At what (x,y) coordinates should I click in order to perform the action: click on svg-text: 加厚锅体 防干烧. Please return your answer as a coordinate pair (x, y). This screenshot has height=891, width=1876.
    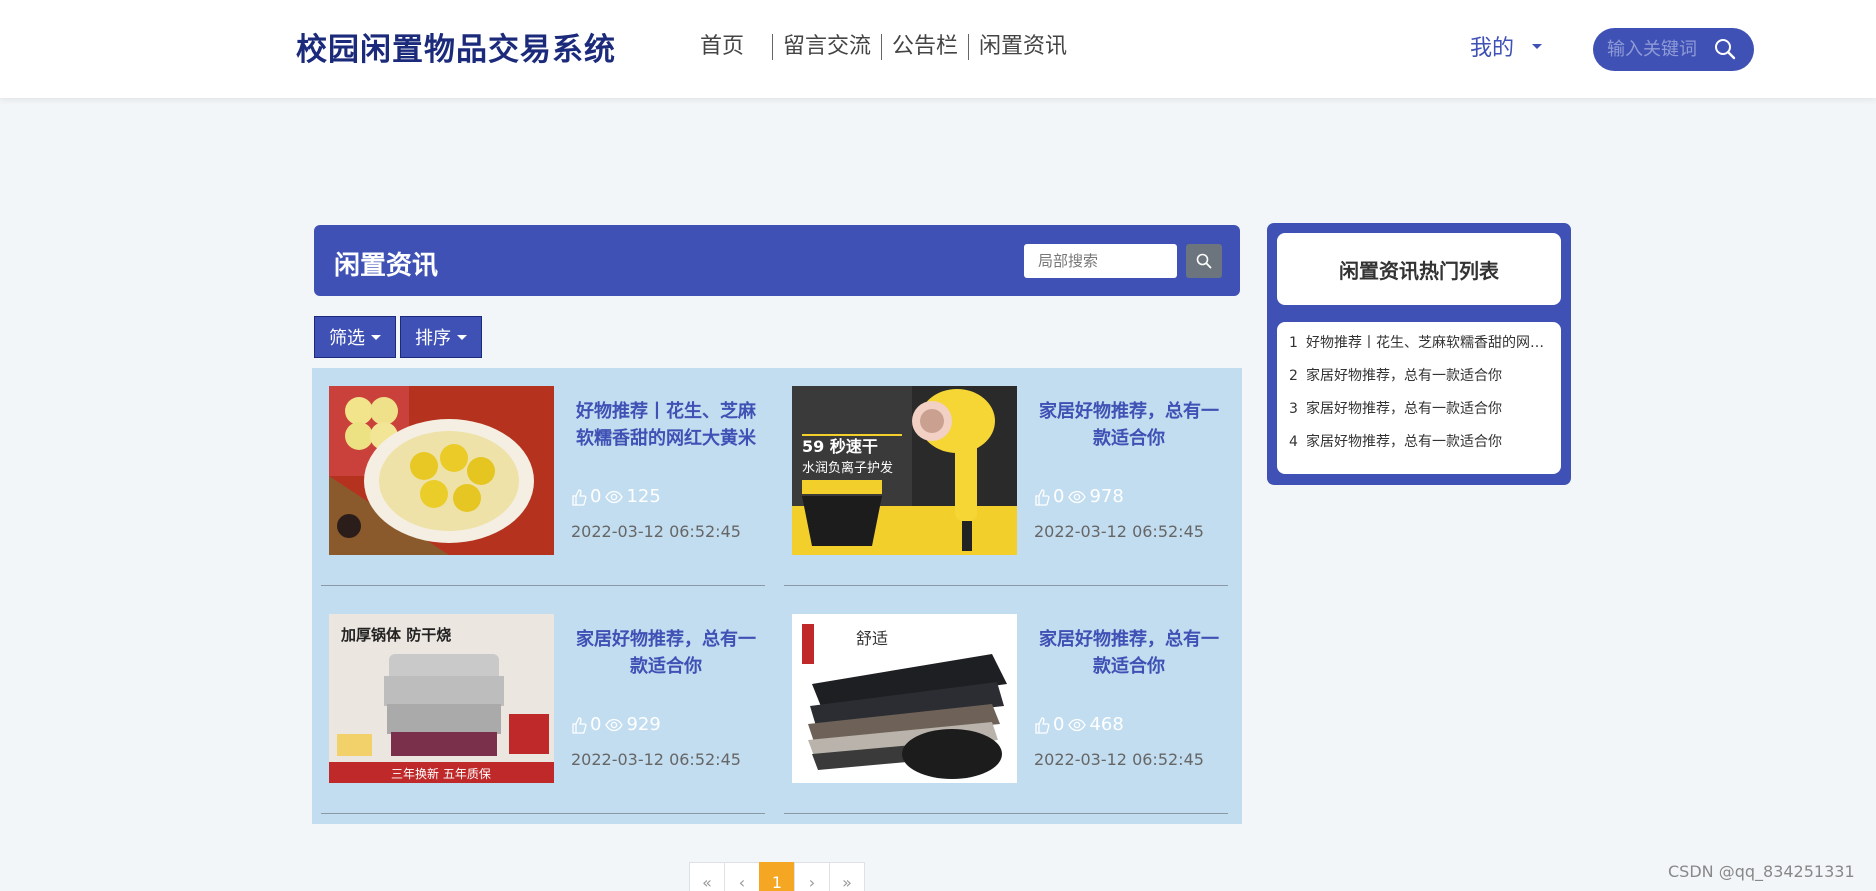
    Looking at the image, I should click on (395, 635).